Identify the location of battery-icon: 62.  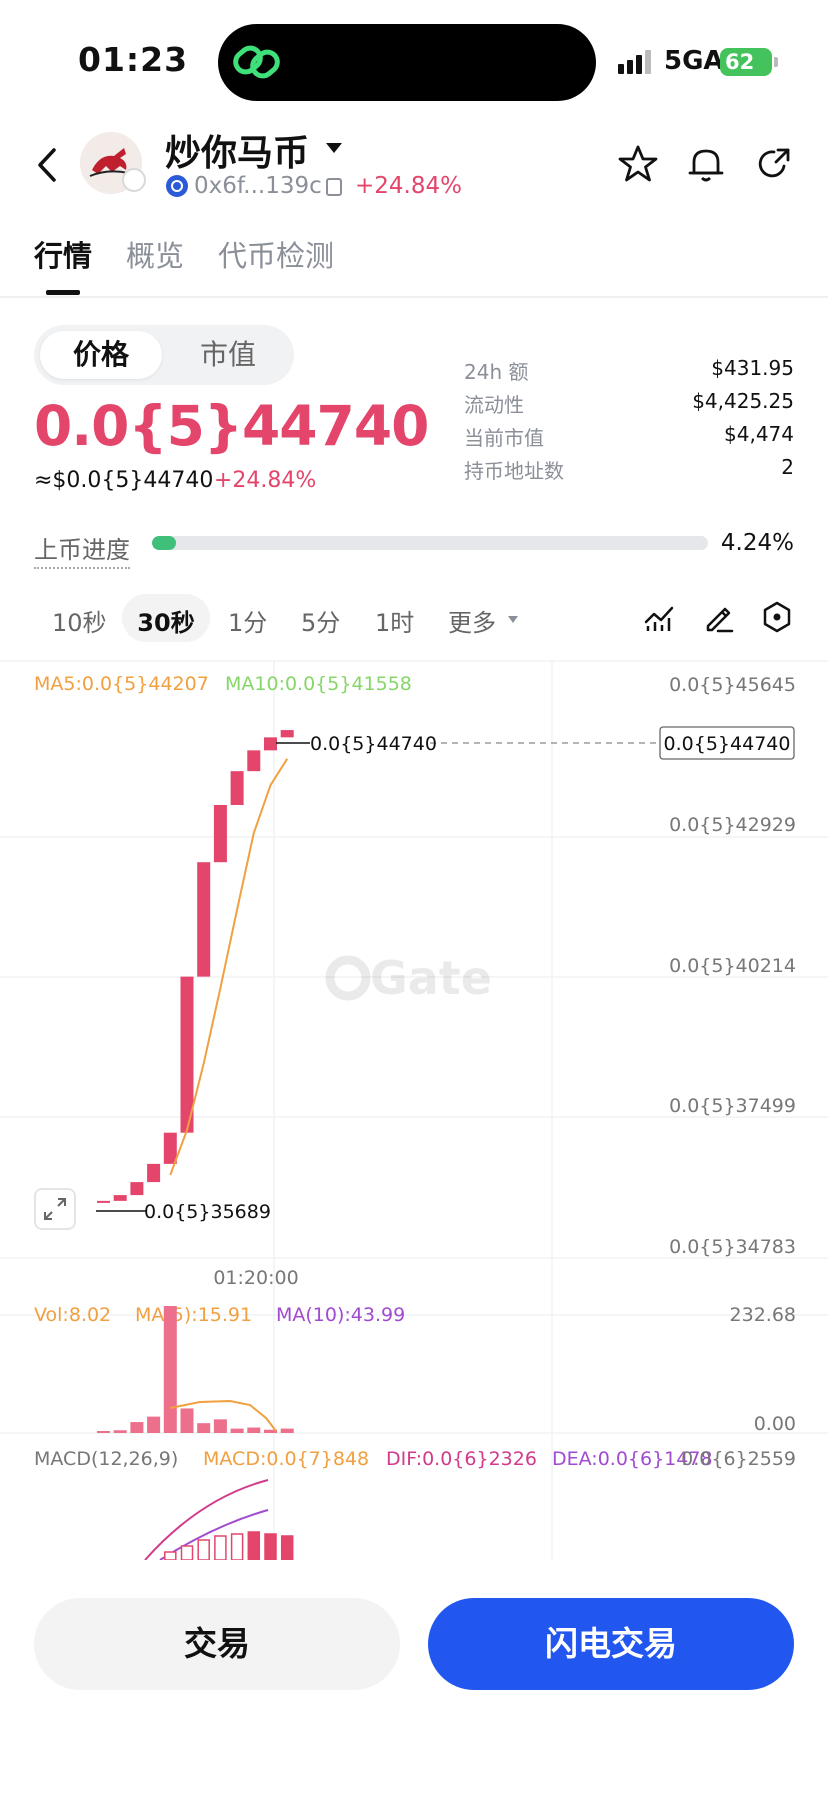
(746, 62).